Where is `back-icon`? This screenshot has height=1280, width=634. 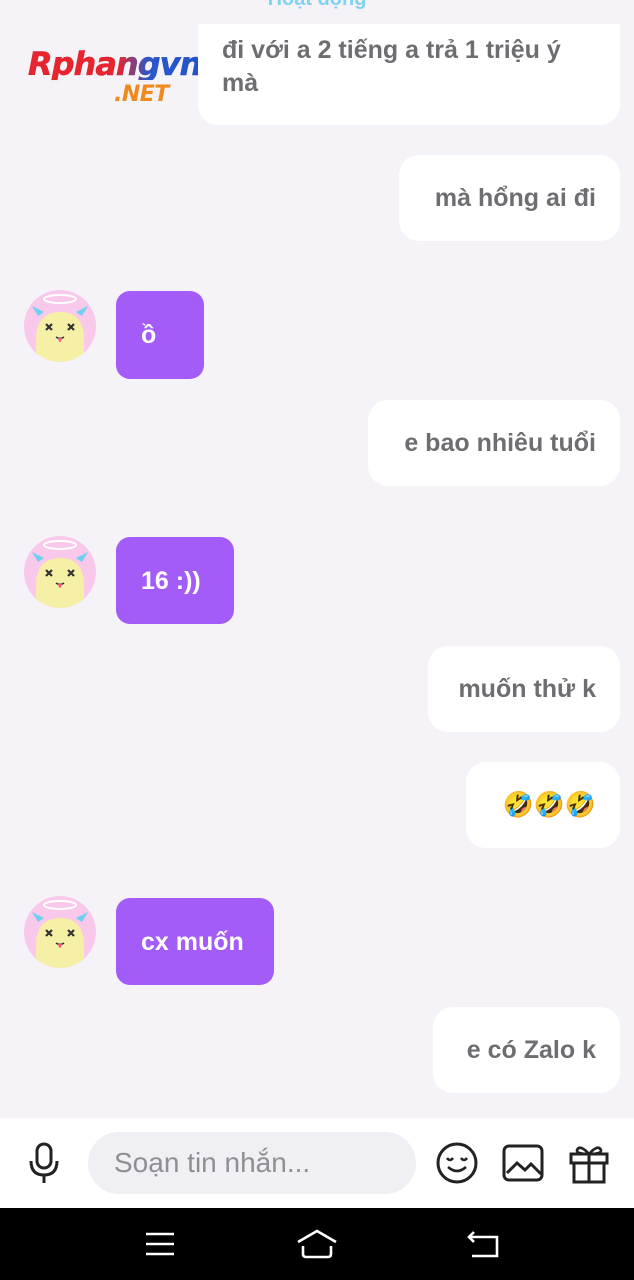
back-icon is located at coordinates (484, 1244).